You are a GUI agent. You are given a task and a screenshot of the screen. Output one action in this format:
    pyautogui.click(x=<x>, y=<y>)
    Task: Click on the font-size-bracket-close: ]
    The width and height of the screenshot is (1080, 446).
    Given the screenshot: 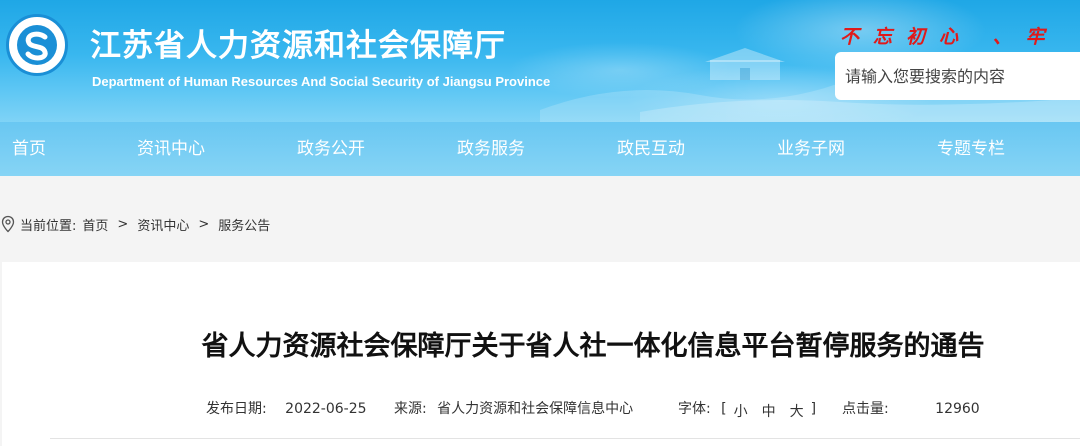 What is the action you would take?
    pyautogui.click(x=813, y=409)
    